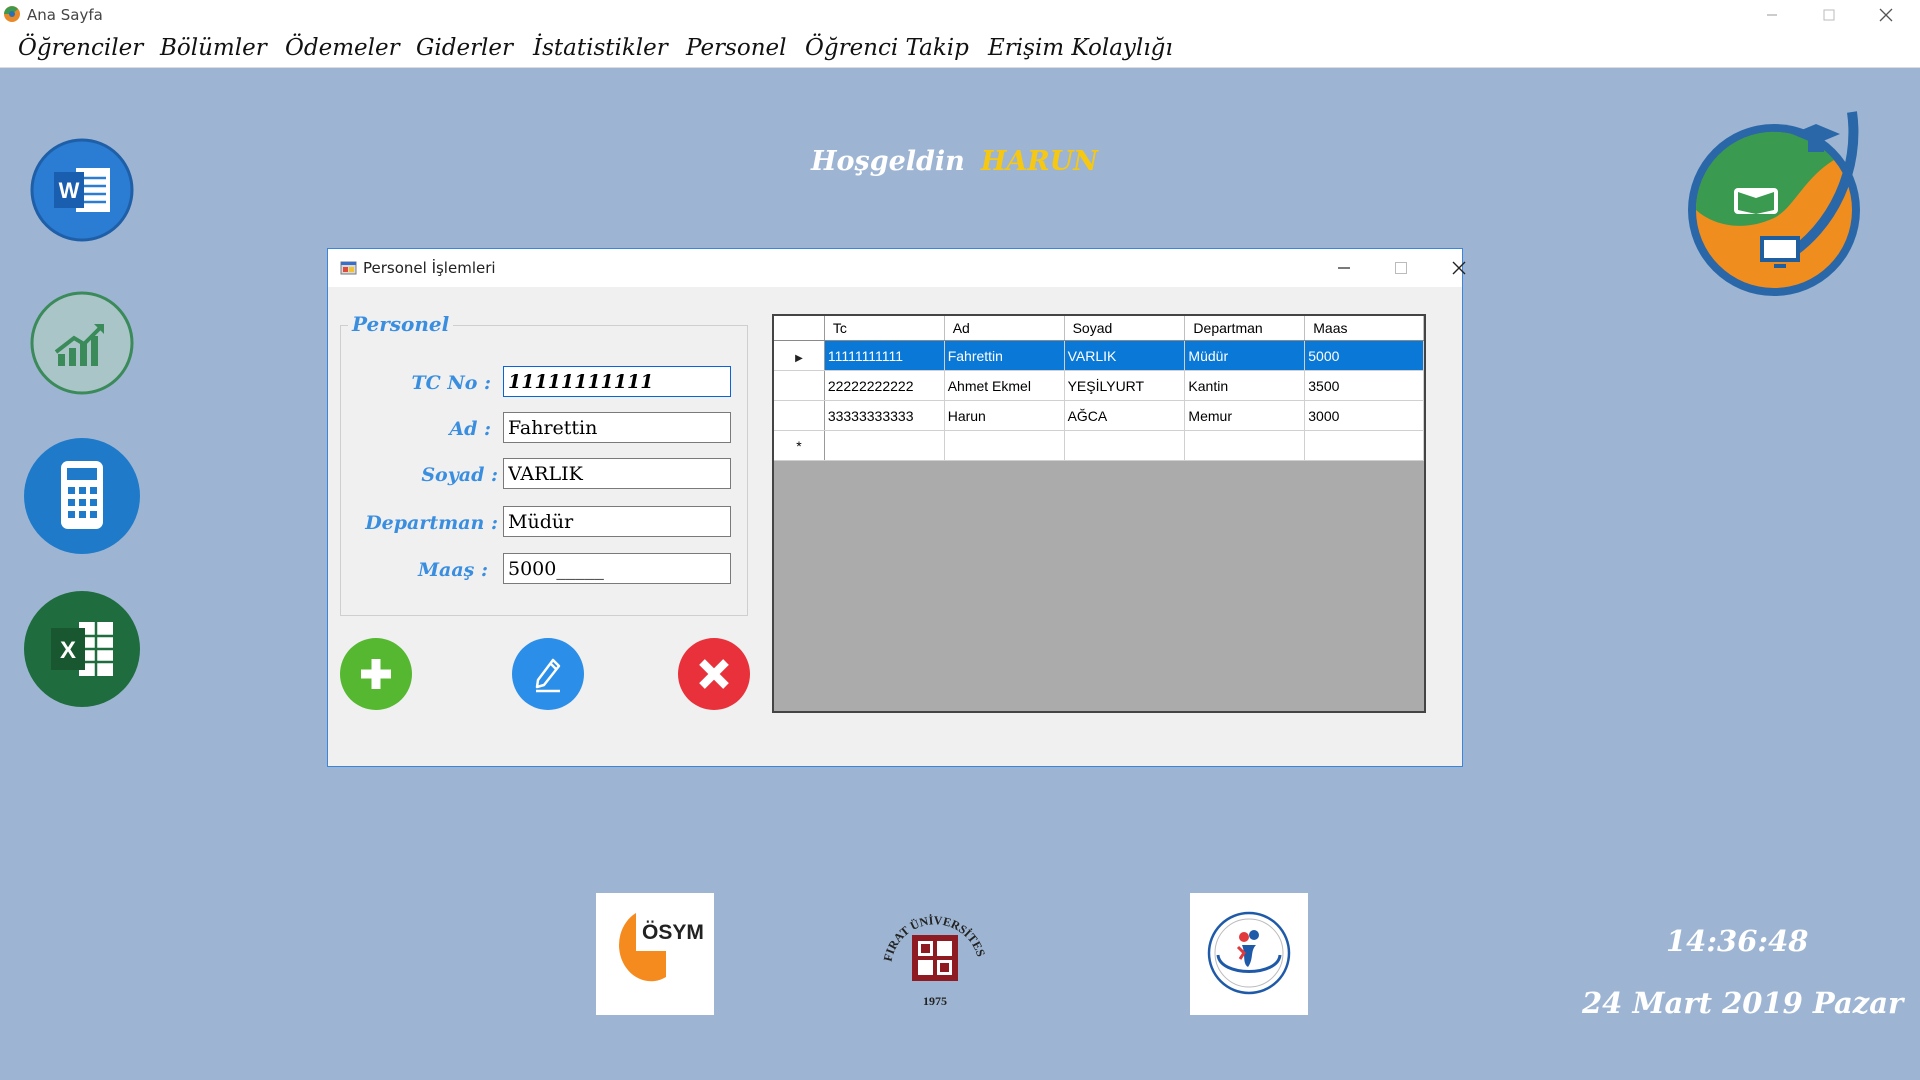 The width and height of the screenshot is (1920, 1080). Describe the element at coordinates (213, 48) in the screenshot. I see `menu-bolumler: Bölümler` at that location.